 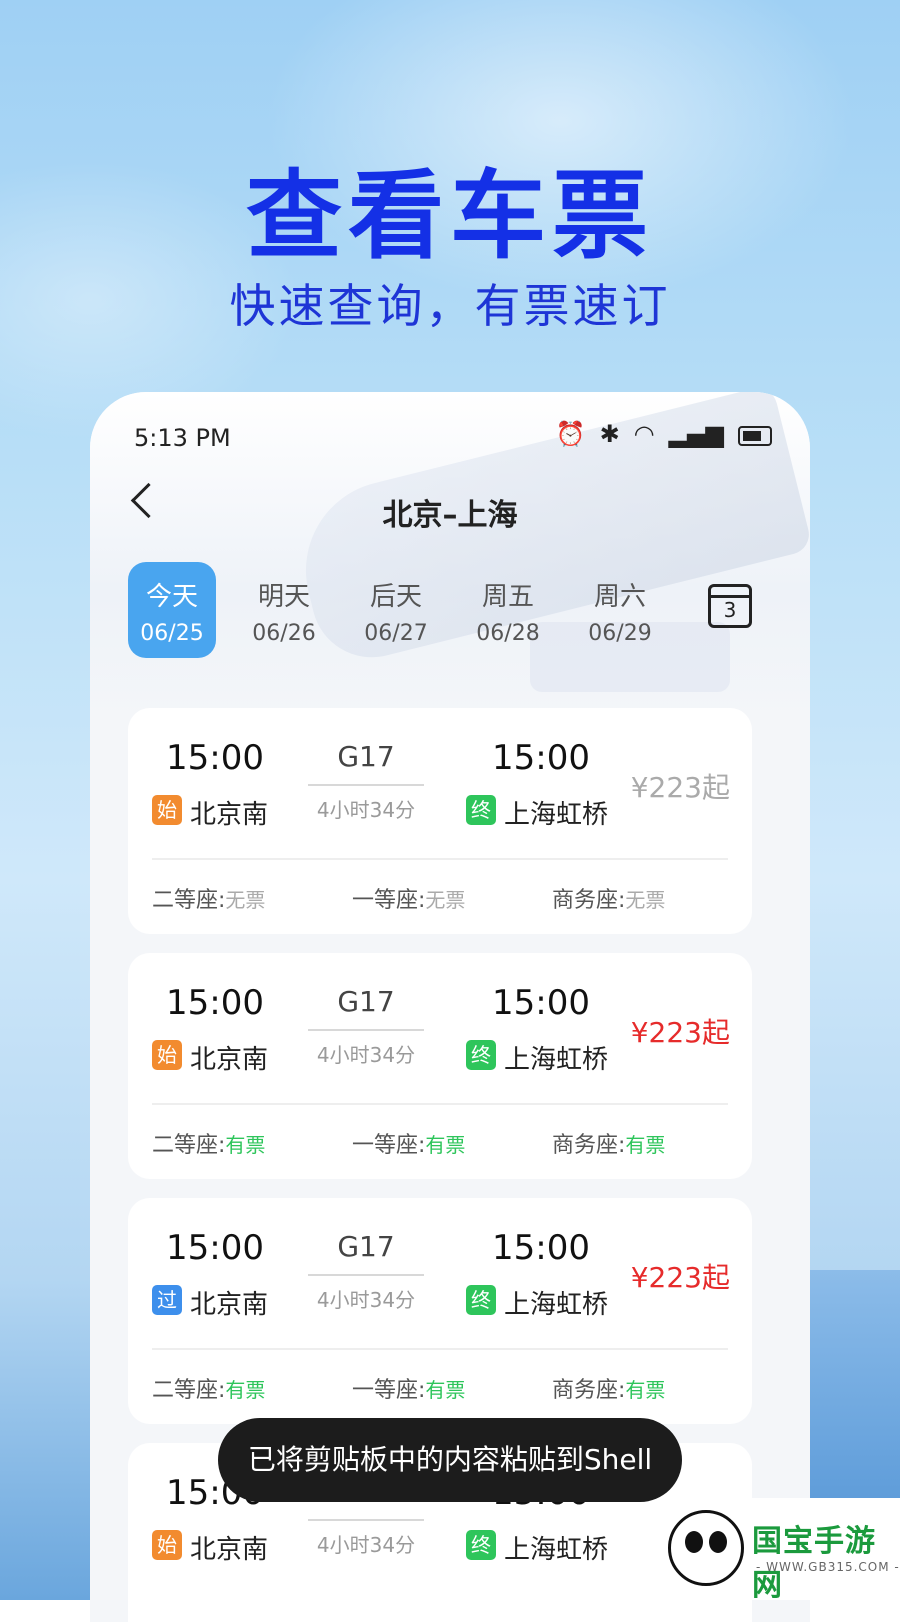 I want to click on watermark-url: - WWW.GB315.COM -, so click(x=828, y=1567).